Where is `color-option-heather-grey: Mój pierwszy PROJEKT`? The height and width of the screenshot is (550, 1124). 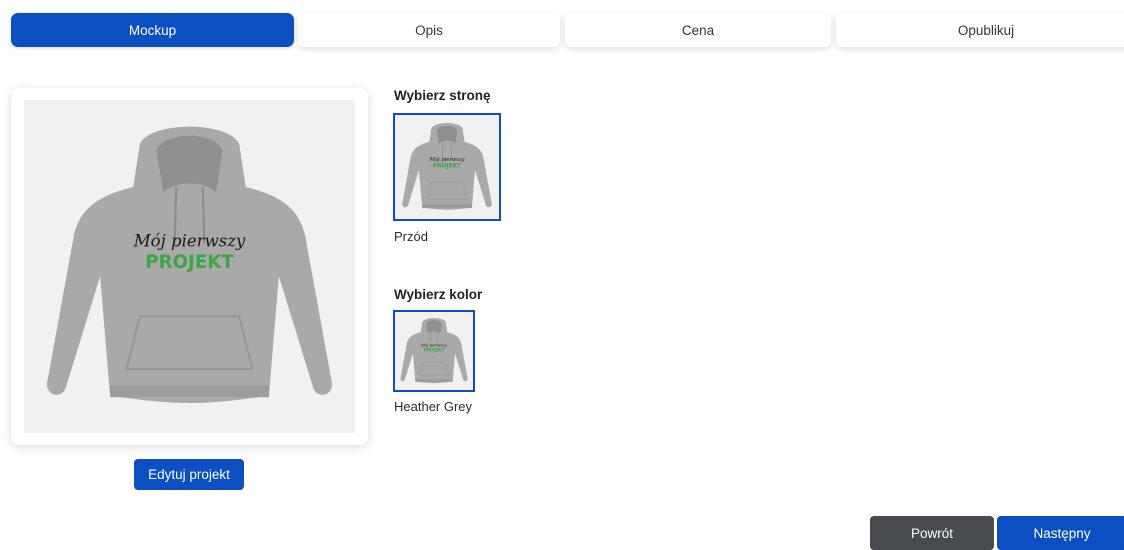
color-option-heather-grey: Mój pierwszy PROJEKT is located at coordinates (434, 351).